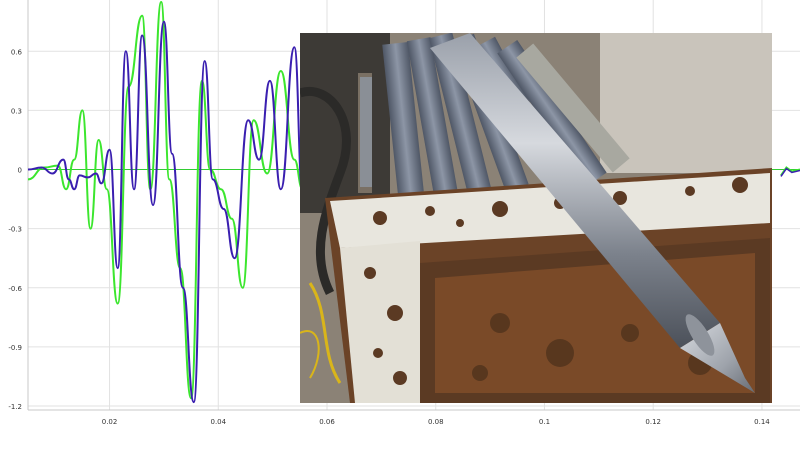 This screenshot has height=450, width=800. I want to click on y-tick-label: 0.6, so click(17, 52).